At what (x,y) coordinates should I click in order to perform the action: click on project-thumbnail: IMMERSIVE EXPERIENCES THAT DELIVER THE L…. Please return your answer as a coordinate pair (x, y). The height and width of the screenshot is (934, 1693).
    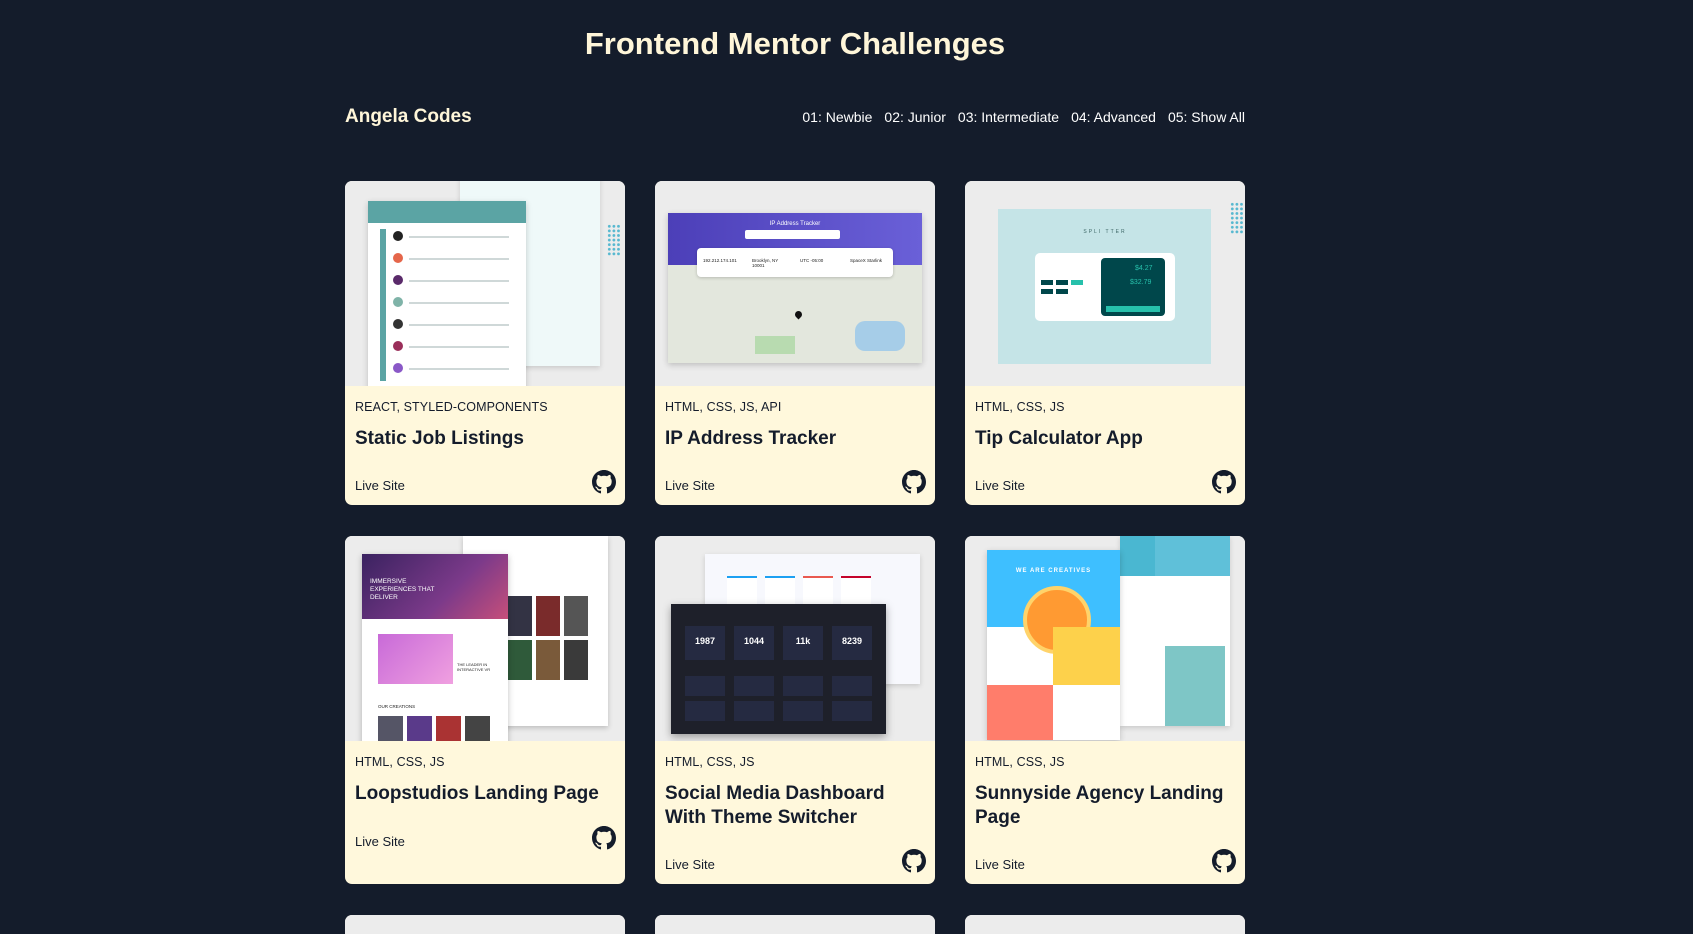
    Looking at the image, I should click on (485, 638).